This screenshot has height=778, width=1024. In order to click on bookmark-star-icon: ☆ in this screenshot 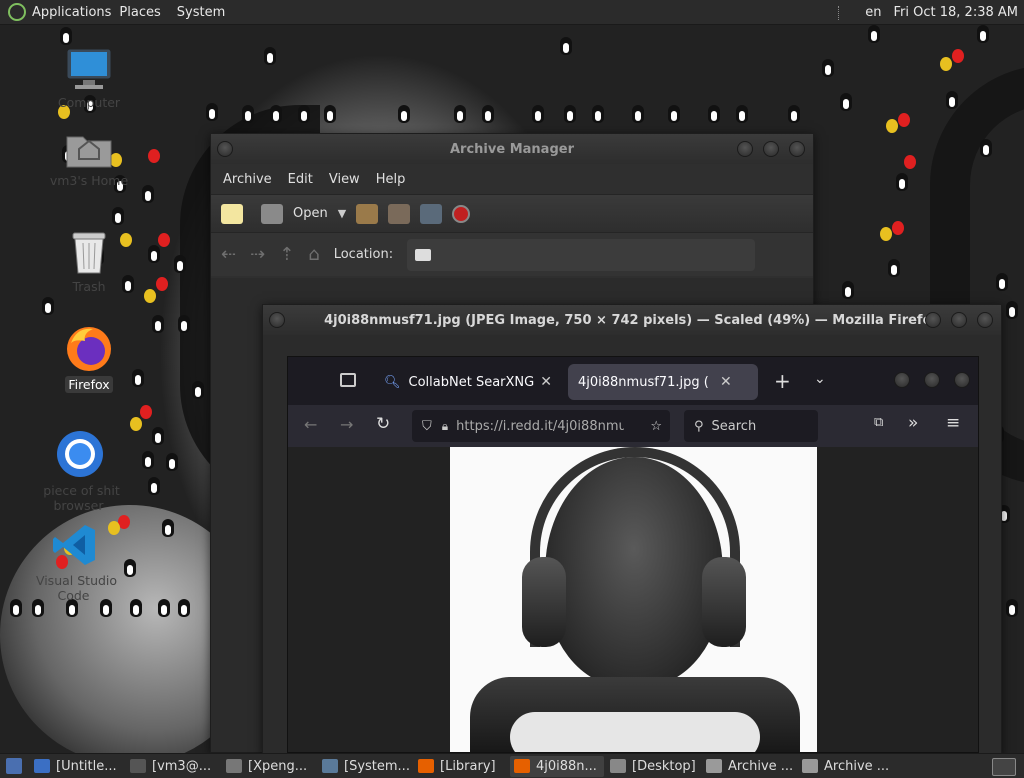, I will do `click(656, 426)`.